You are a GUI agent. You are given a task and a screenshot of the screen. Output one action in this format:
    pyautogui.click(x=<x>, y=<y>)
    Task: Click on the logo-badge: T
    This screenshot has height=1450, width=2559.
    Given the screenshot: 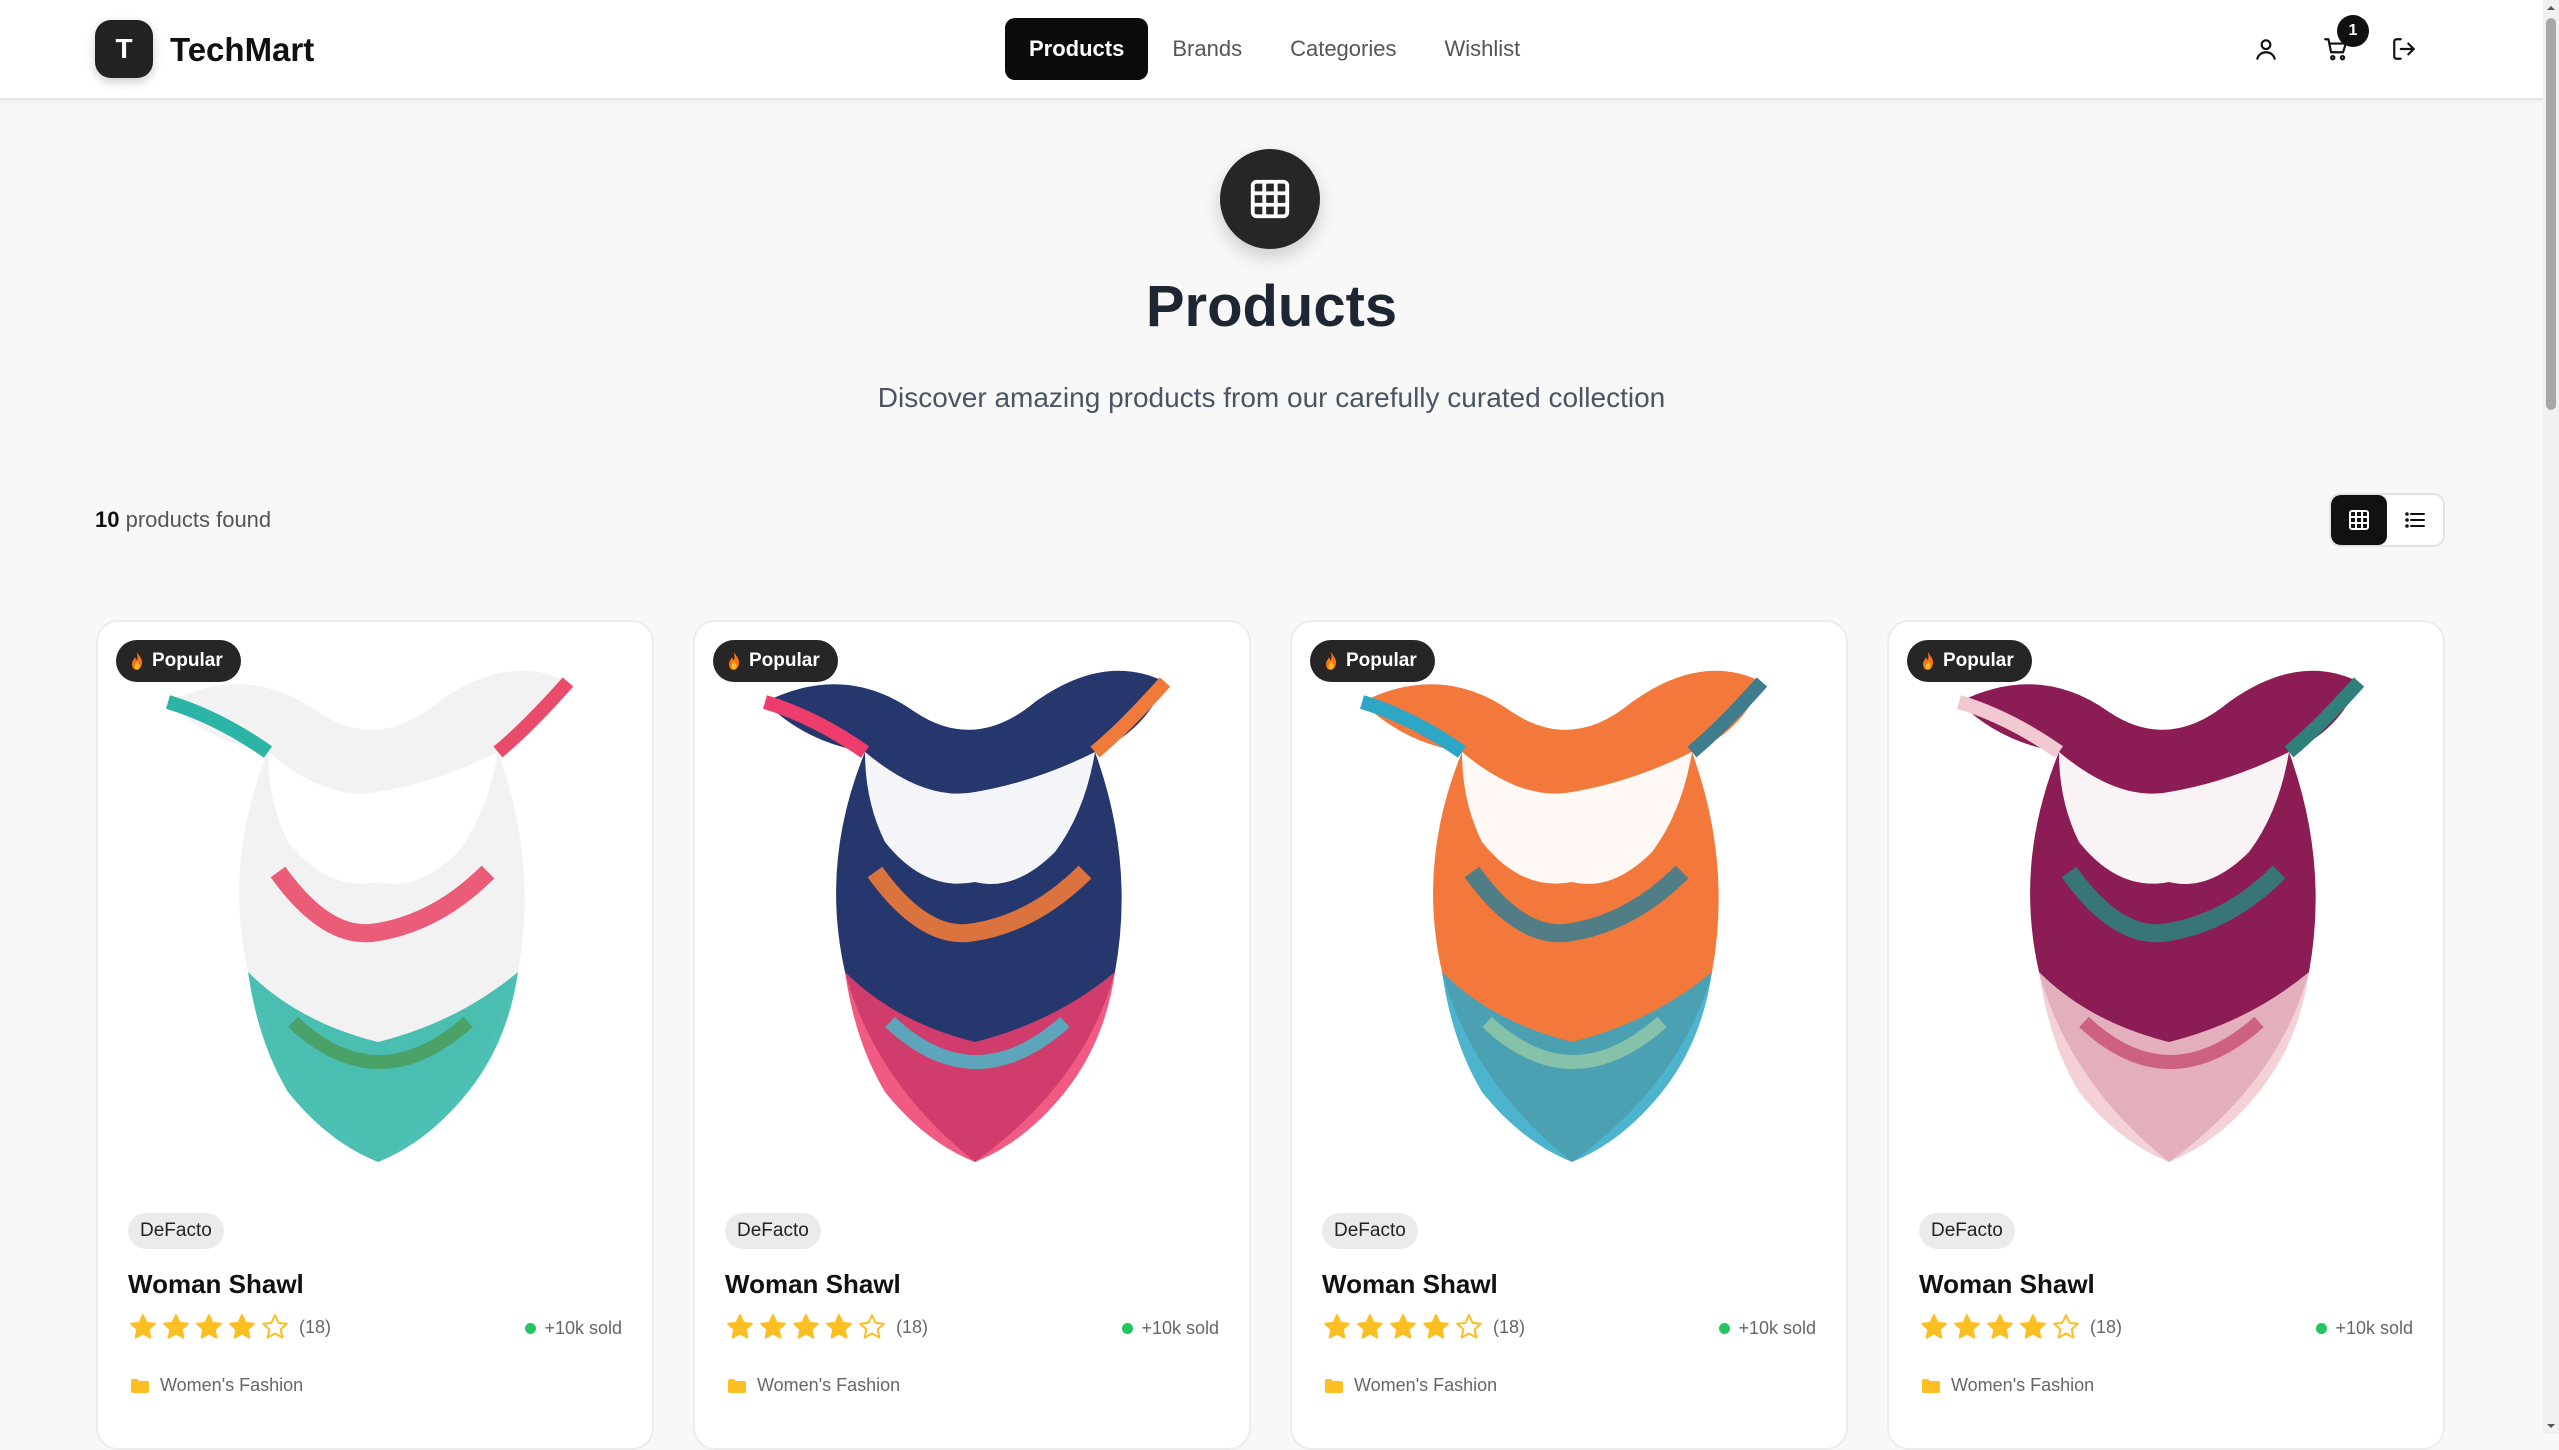 What is the action you would take?
    pyautogui.click(x=124, y=49)
    